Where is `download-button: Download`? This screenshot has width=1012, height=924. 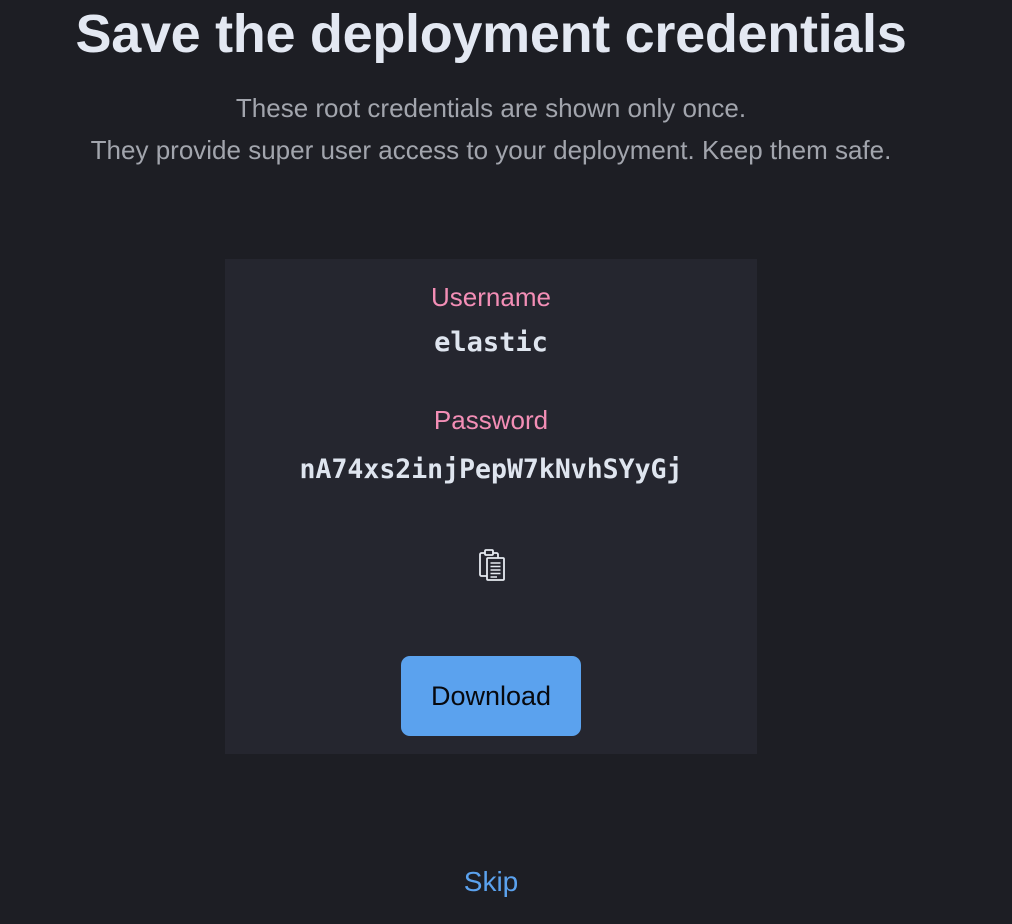
download-button: Download is located at coordinates (491, 696).